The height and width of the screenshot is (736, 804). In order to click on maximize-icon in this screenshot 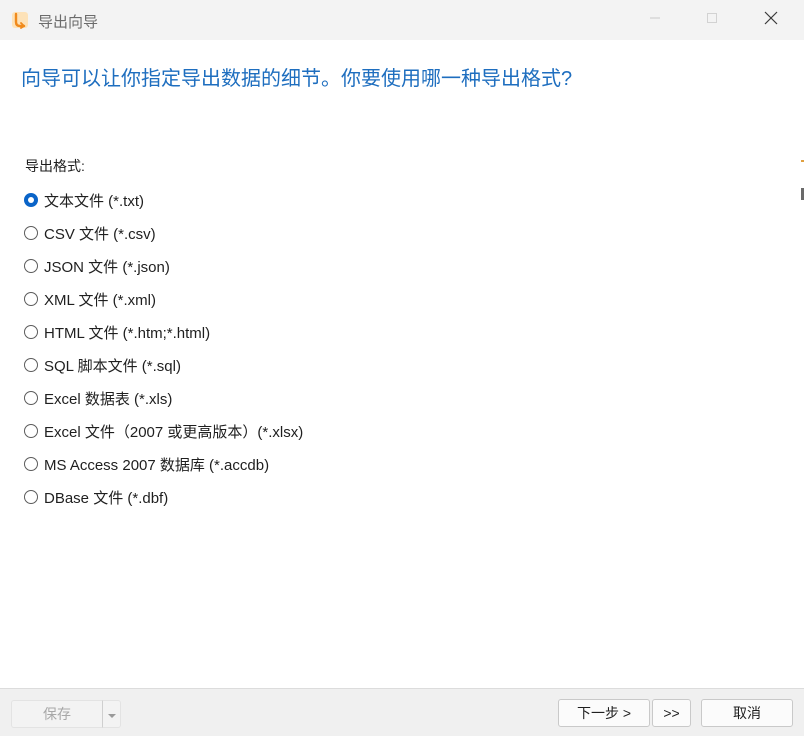, I will do `click(712, 20)`.